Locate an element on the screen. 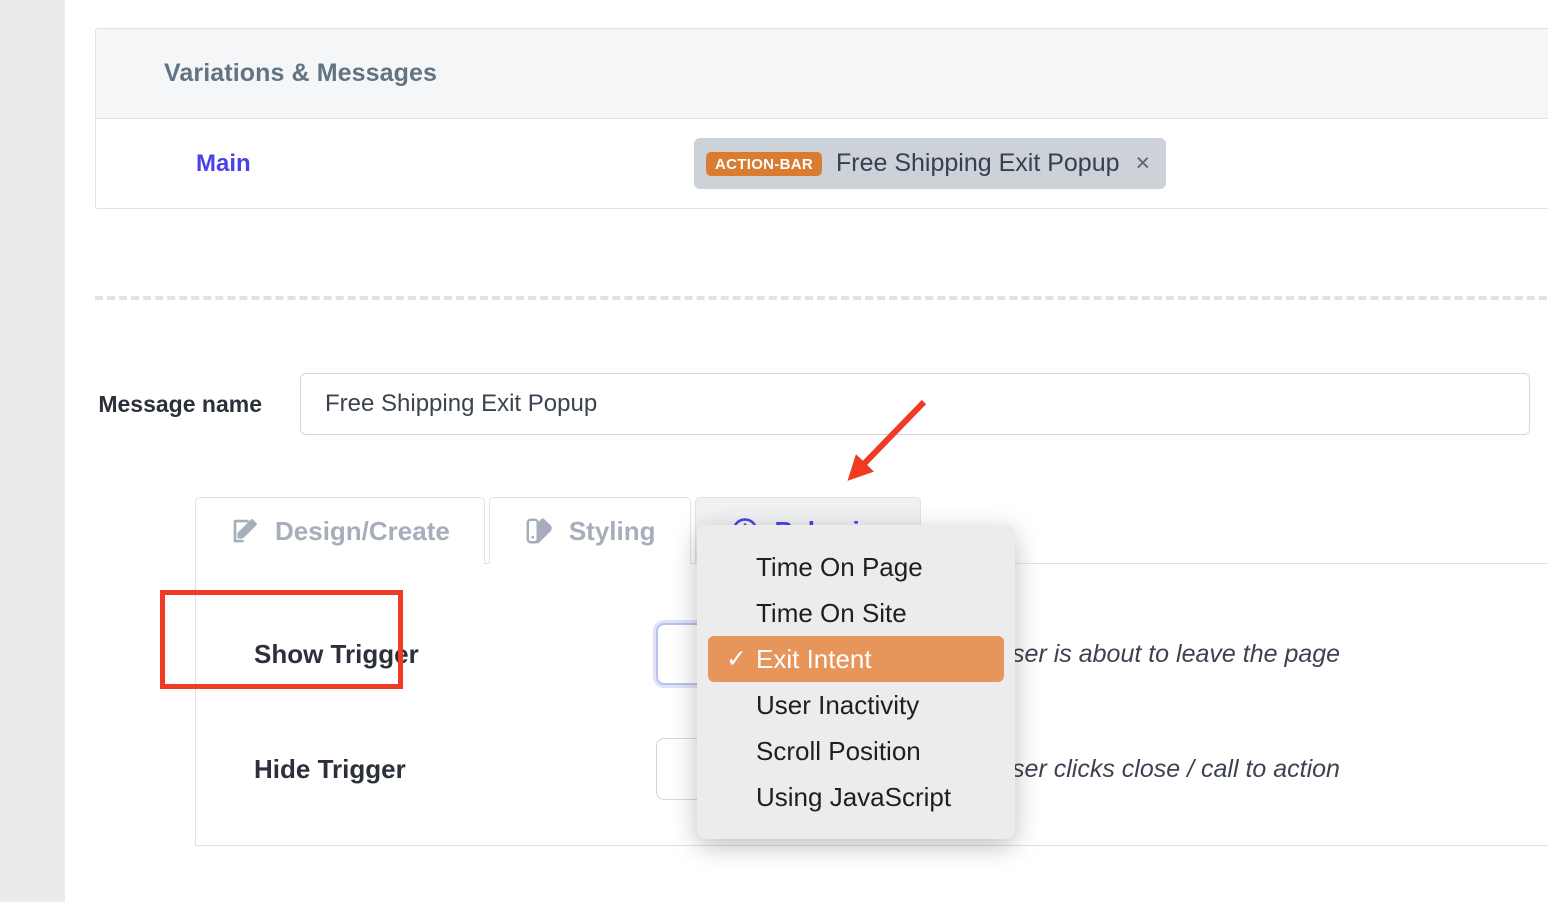 This screenshot has height=902, width=1548. status-badge: ACTION-BAR is located at coordinates (764, 163).